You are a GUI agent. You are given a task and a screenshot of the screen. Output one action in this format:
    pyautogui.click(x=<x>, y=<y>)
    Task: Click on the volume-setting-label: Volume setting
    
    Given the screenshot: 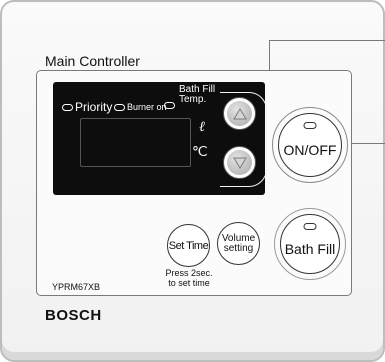 What is the action you would take?
    pyautogui.click(x=238, y=243)
    